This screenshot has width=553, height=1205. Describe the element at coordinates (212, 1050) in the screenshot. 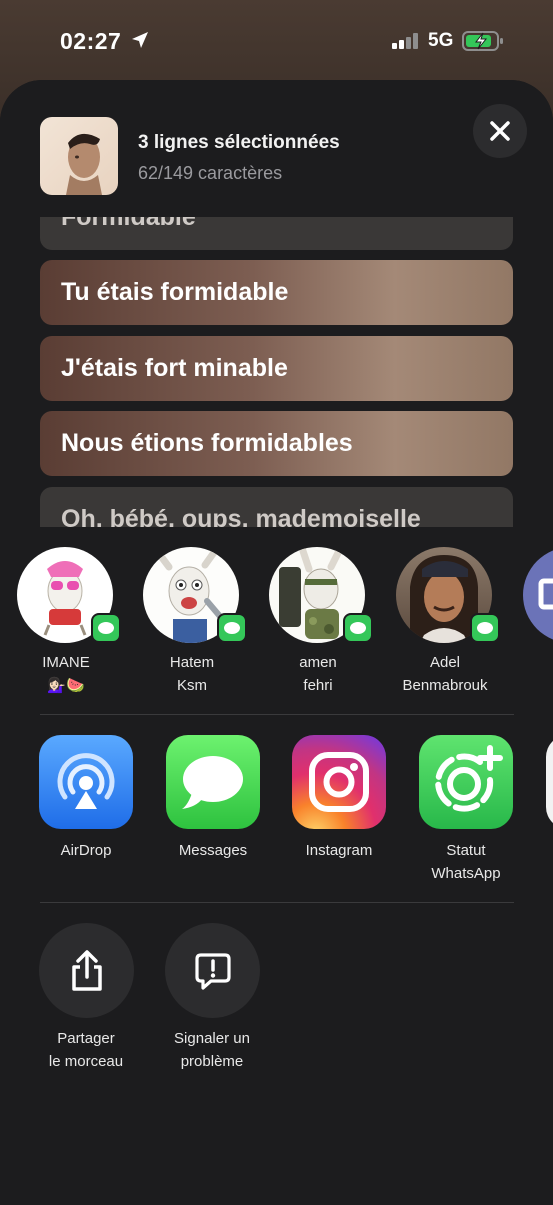

I see `action-label: Signaler un problème` at that location.